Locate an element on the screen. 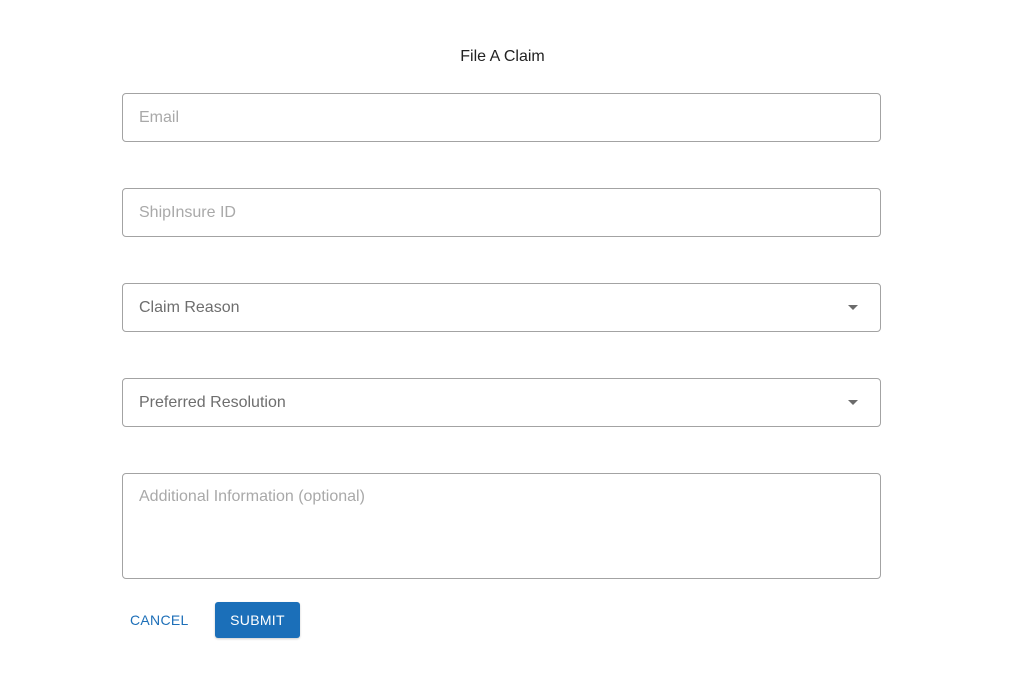  shipinsure-id-field is located at coordinates (501, 212).